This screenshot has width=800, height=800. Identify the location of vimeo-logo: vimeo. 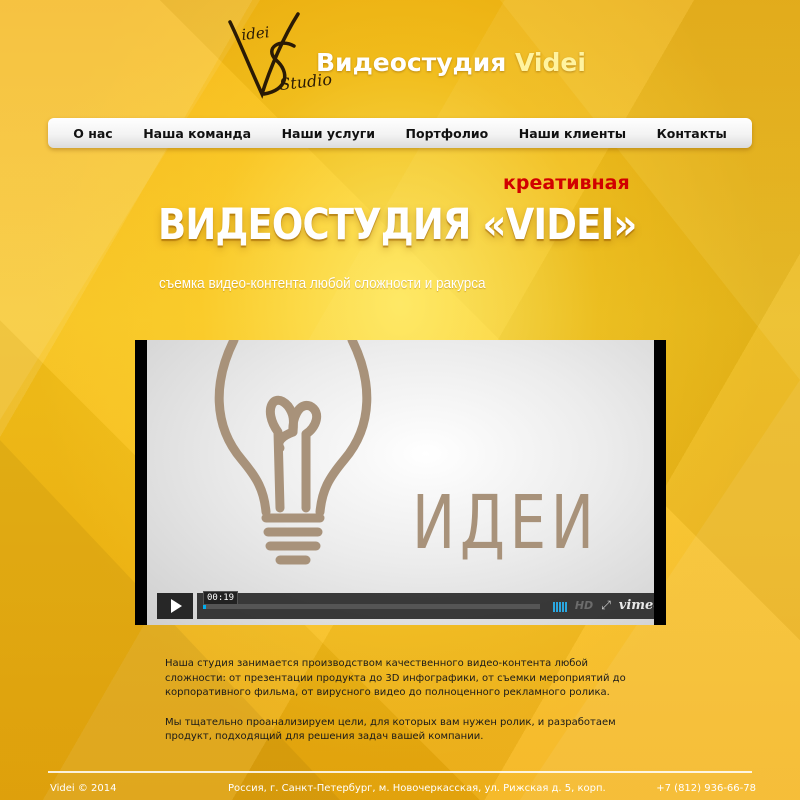
(636, 605).